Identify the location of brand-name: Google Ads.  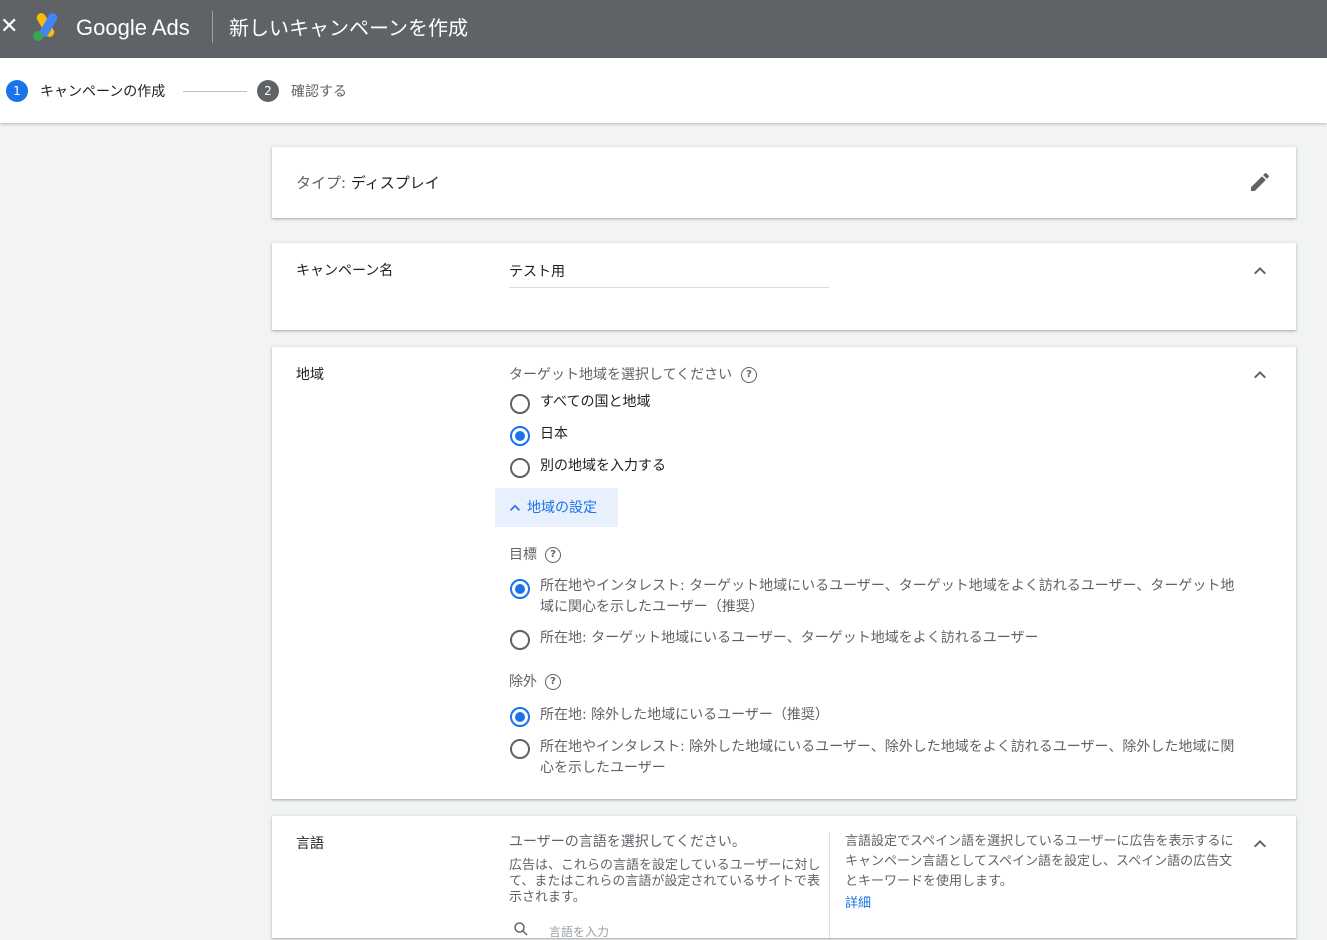
(133, 27).